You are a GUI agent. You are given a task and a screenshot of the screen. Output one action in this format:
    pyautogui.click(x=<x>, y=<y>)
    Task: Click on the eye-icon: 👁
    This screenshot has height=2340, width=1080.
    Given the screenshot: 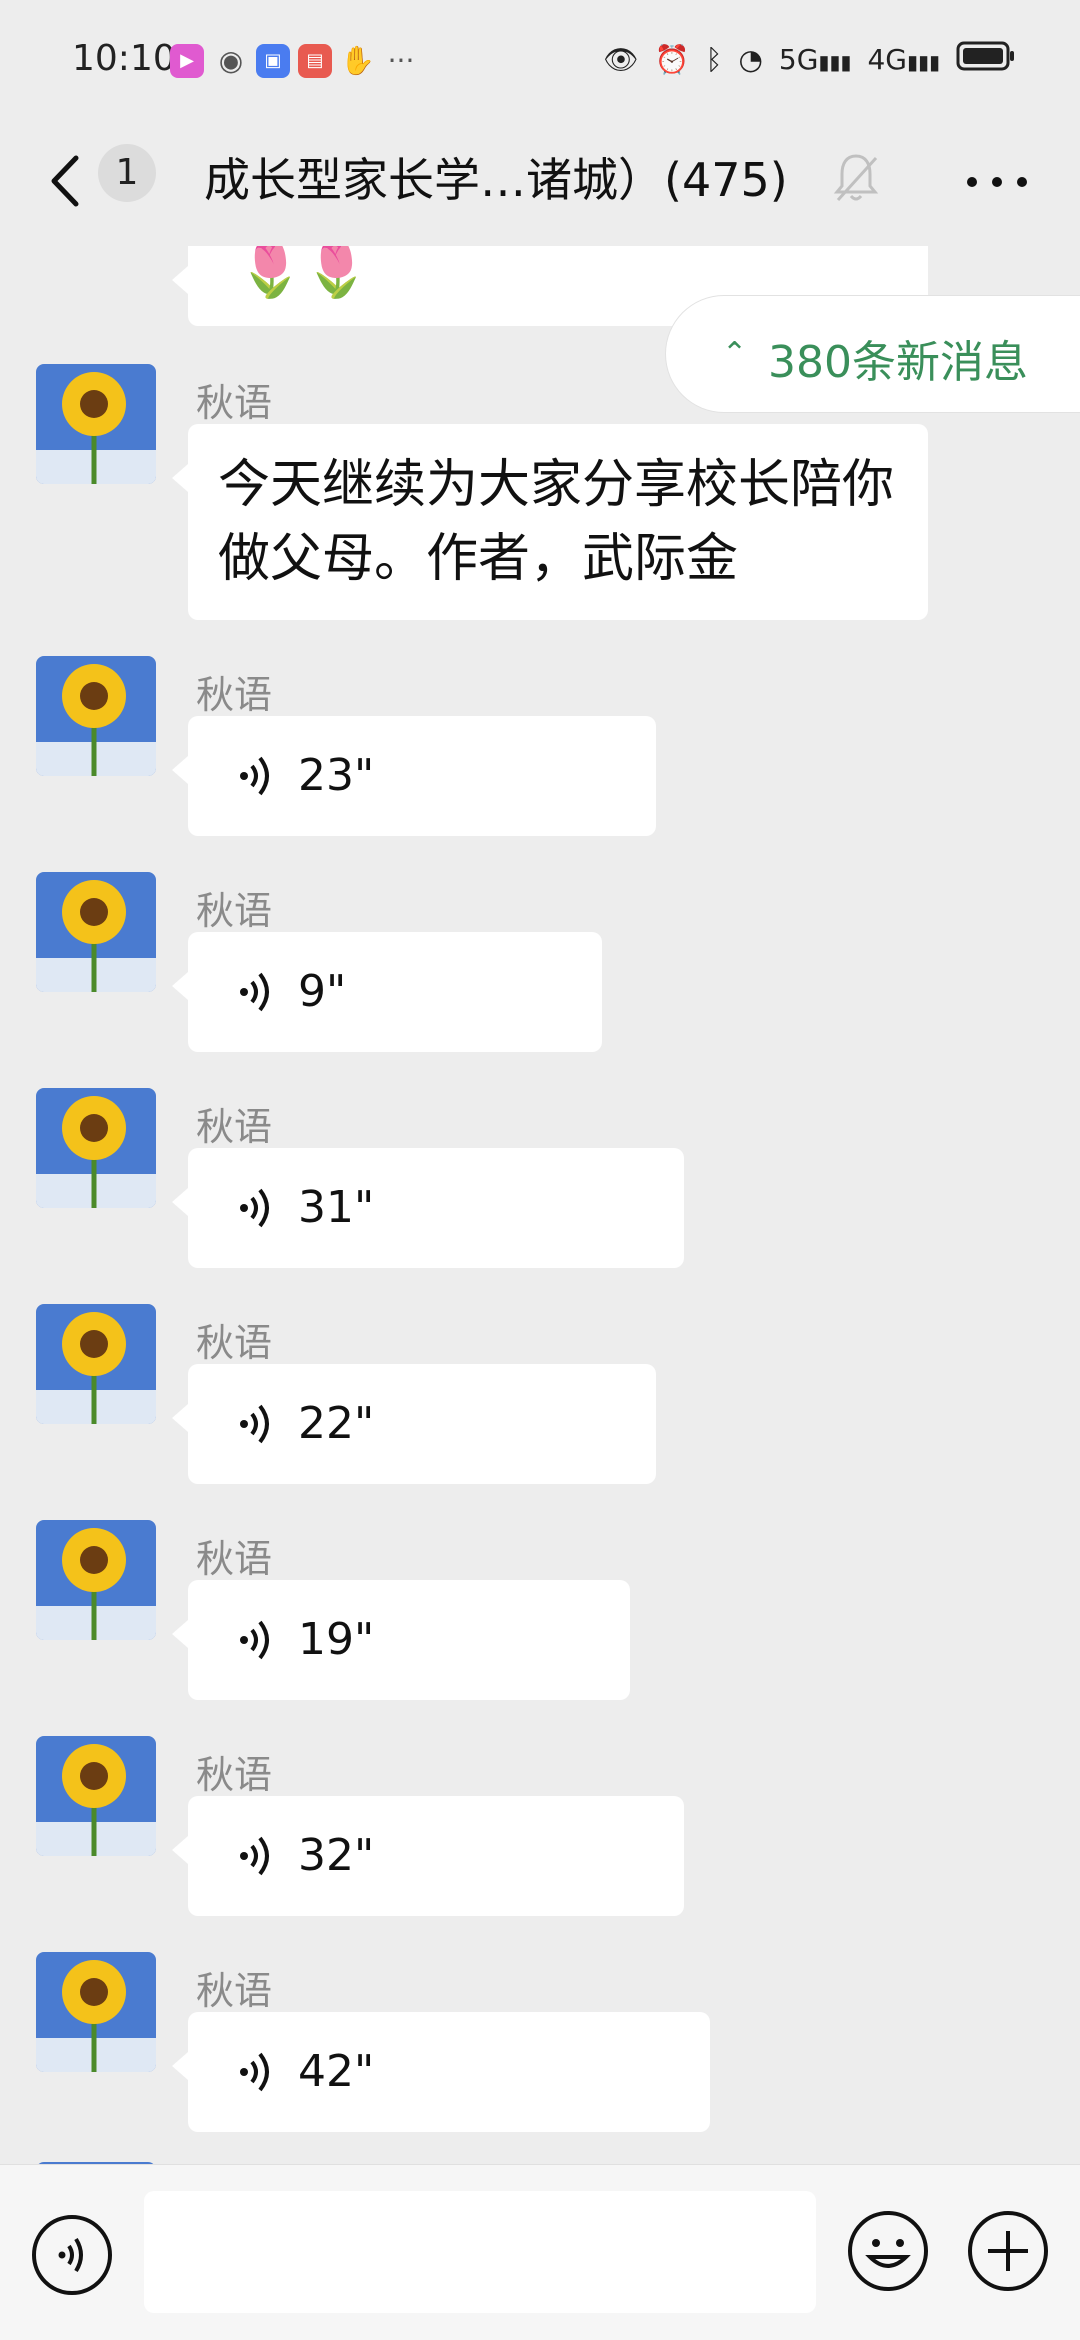 What is the action you would take?
    pyautogui.click(x=621, y=59)
    